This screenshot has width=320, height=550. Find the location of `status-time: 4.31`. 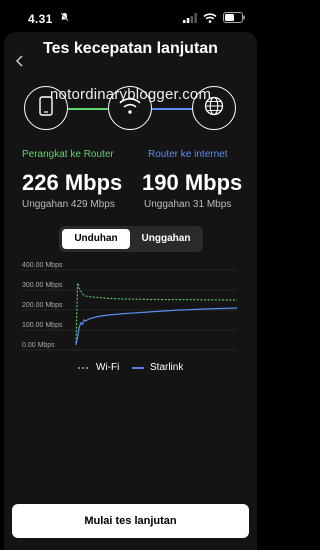

status-time: 4.31 is located at coordinates (40, 19).